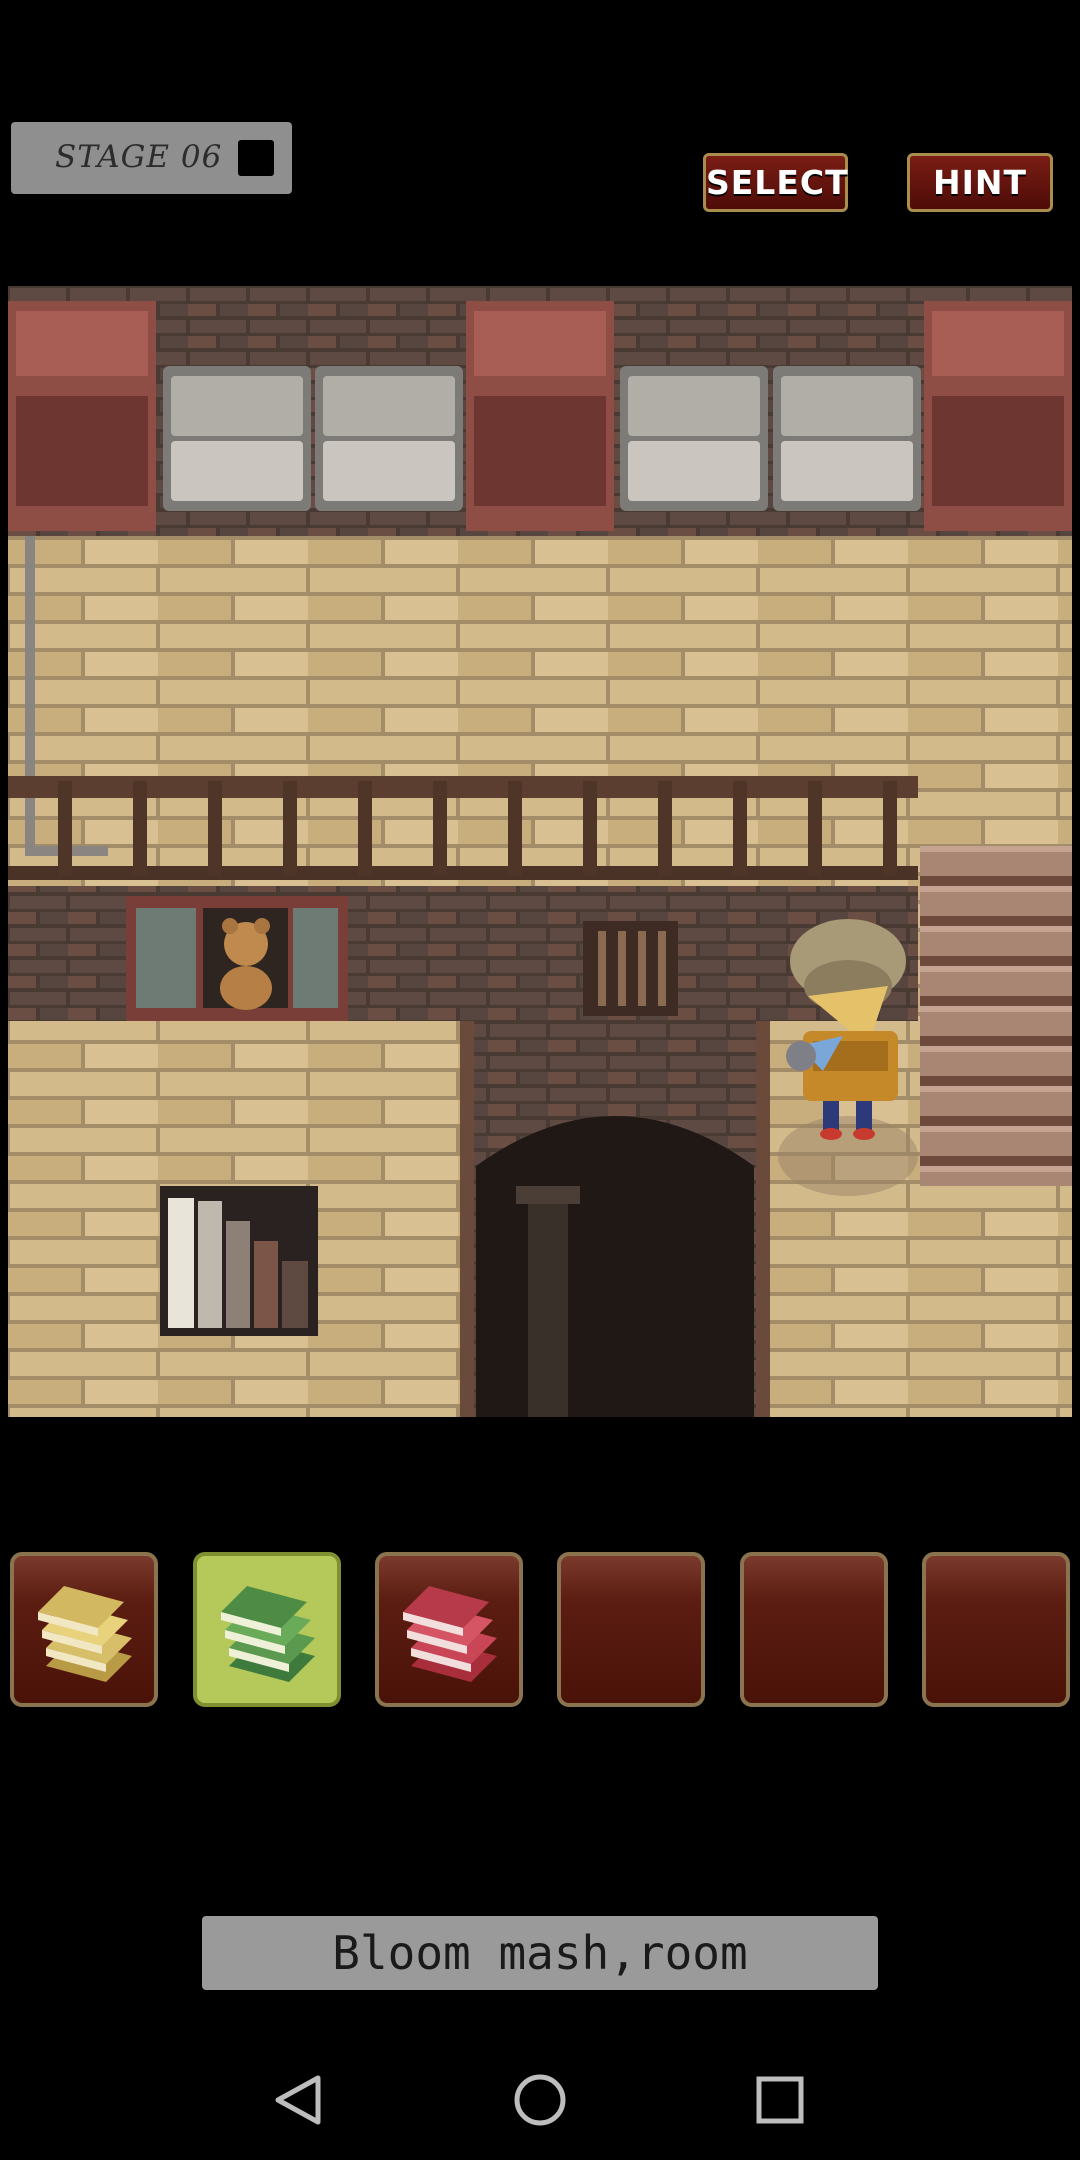 The image size is (1080, 2160). I want to click on message-text: Bloom mash,room, so click(540, 1953).